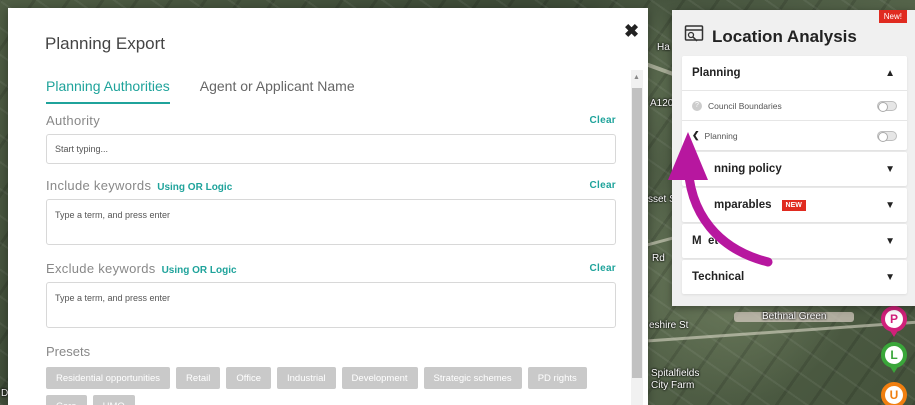  Describe the element at coordinates (745, 105) in the screenshot. I see `layer-label: Council Boundaries` at that location.